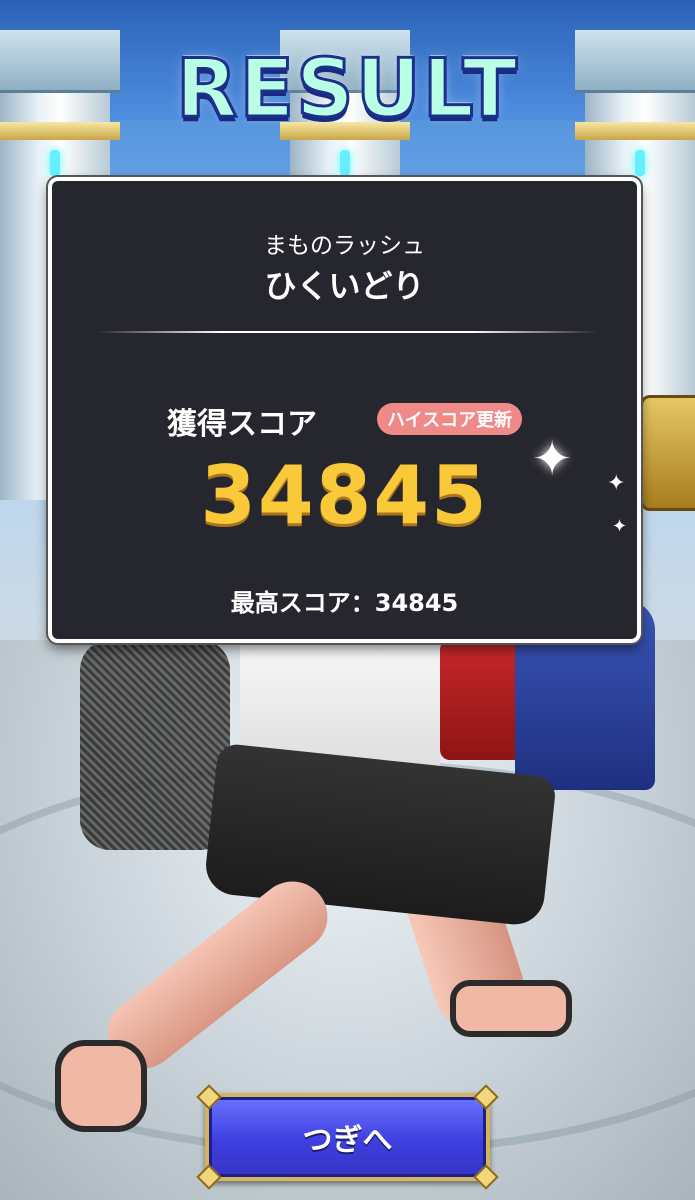 Image resolution: width=695 pixels, height=1200 pixels. I want to click on high-score-badge: ハイスコア更新, so click(450, 419).